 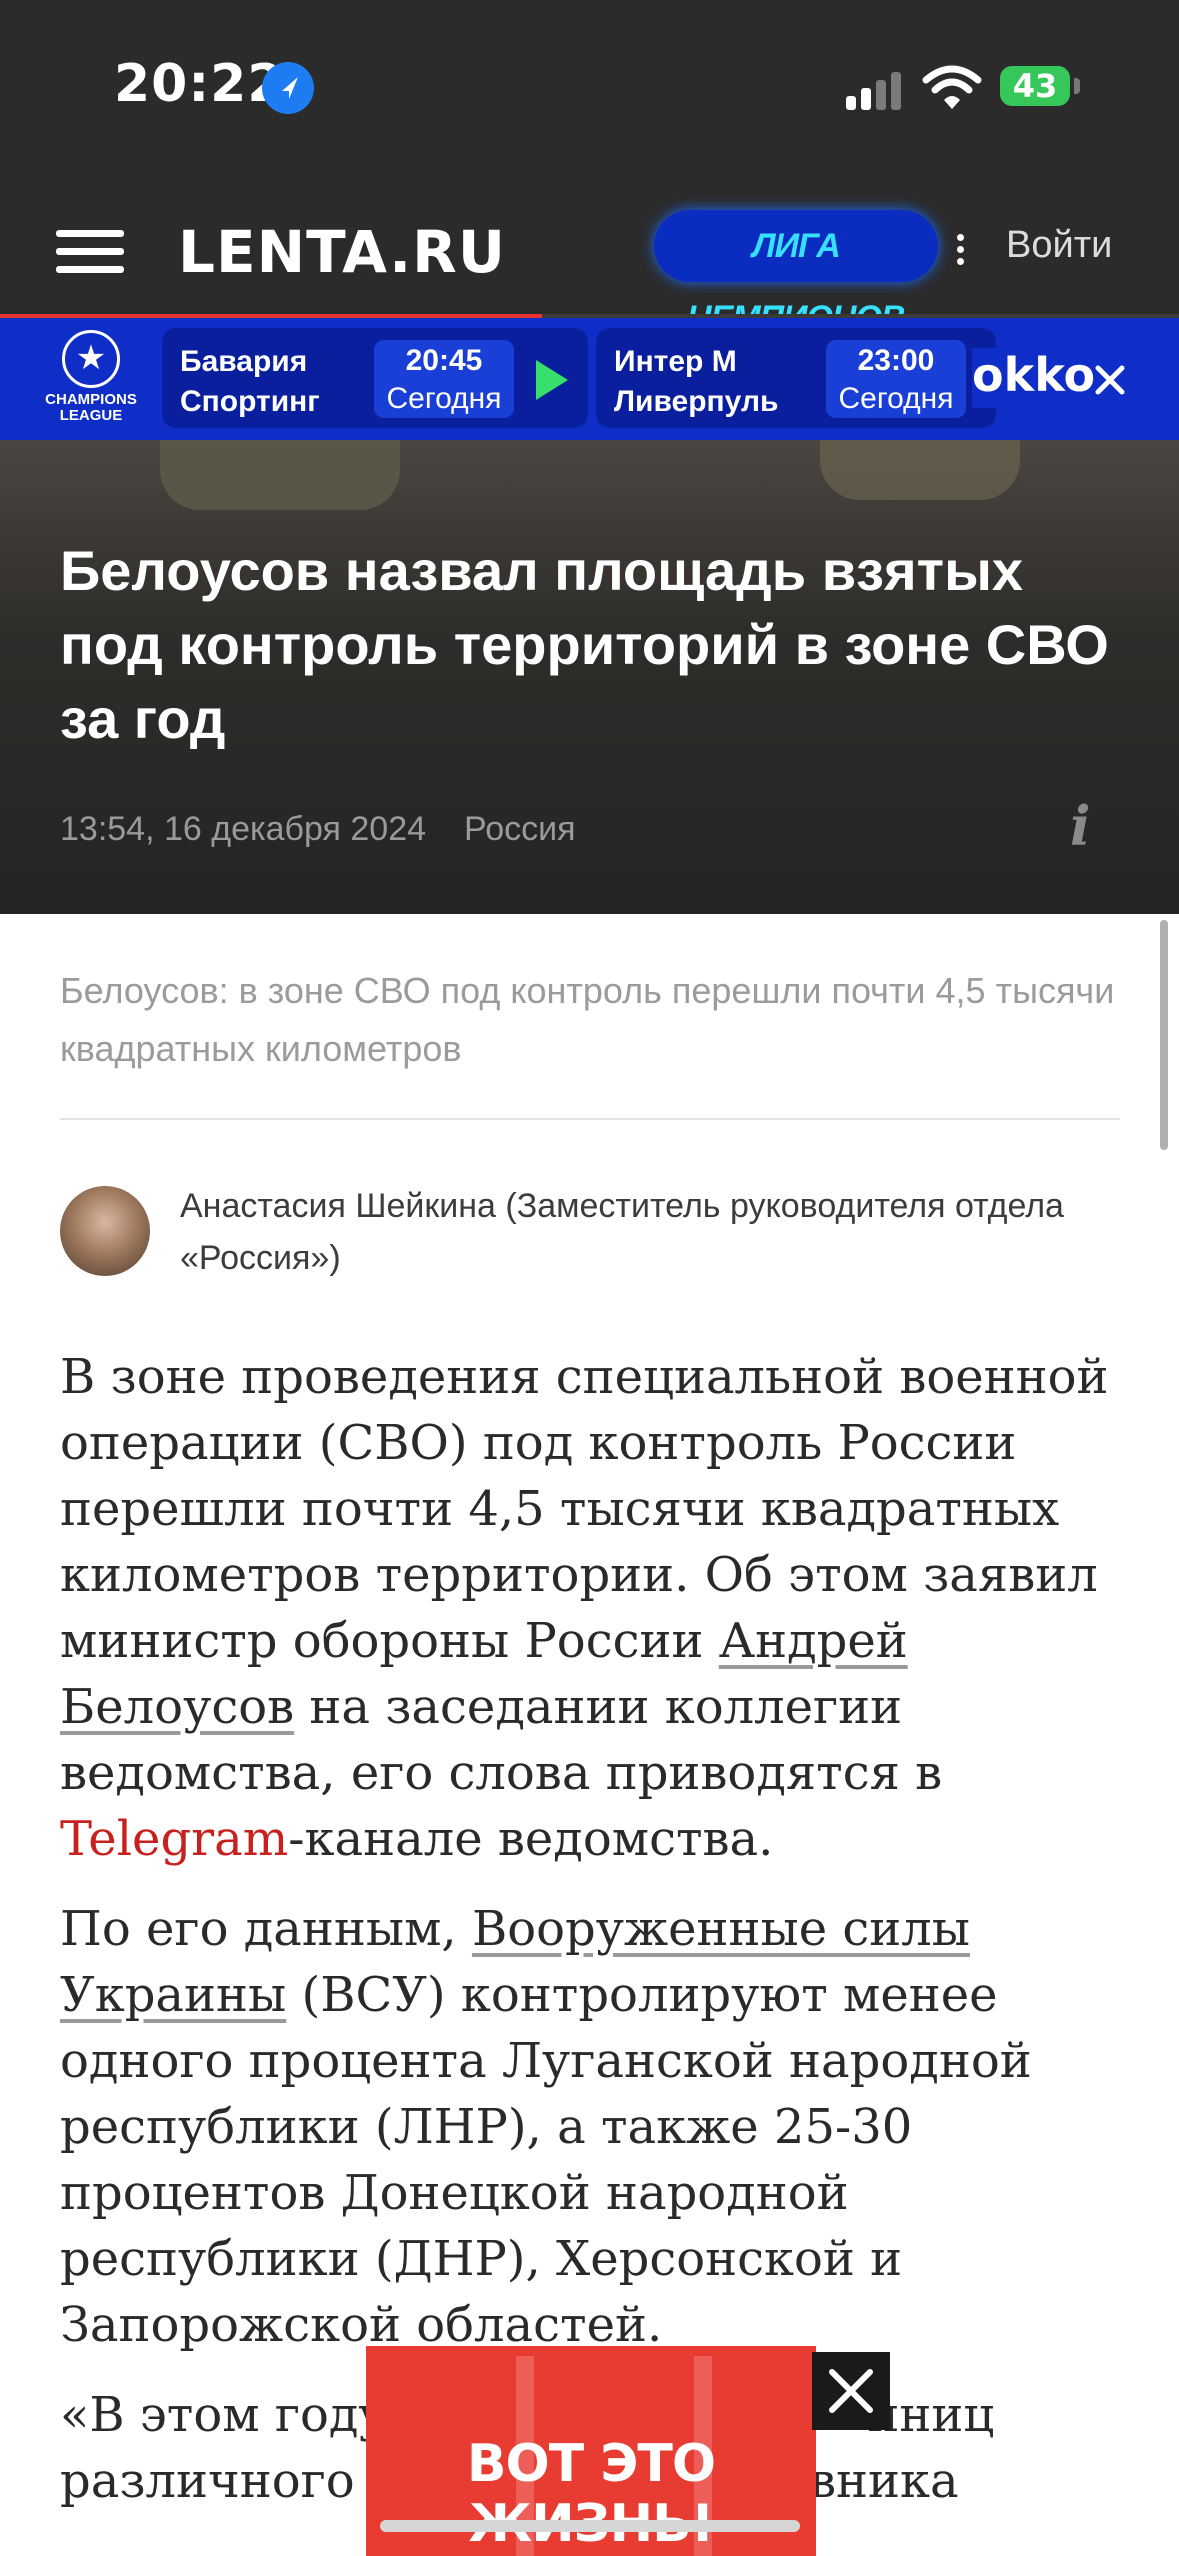 What do you see at coordinates (1077, 86) in the screenshot?
I see `battery-tip` at bounding box center [1077, 86].